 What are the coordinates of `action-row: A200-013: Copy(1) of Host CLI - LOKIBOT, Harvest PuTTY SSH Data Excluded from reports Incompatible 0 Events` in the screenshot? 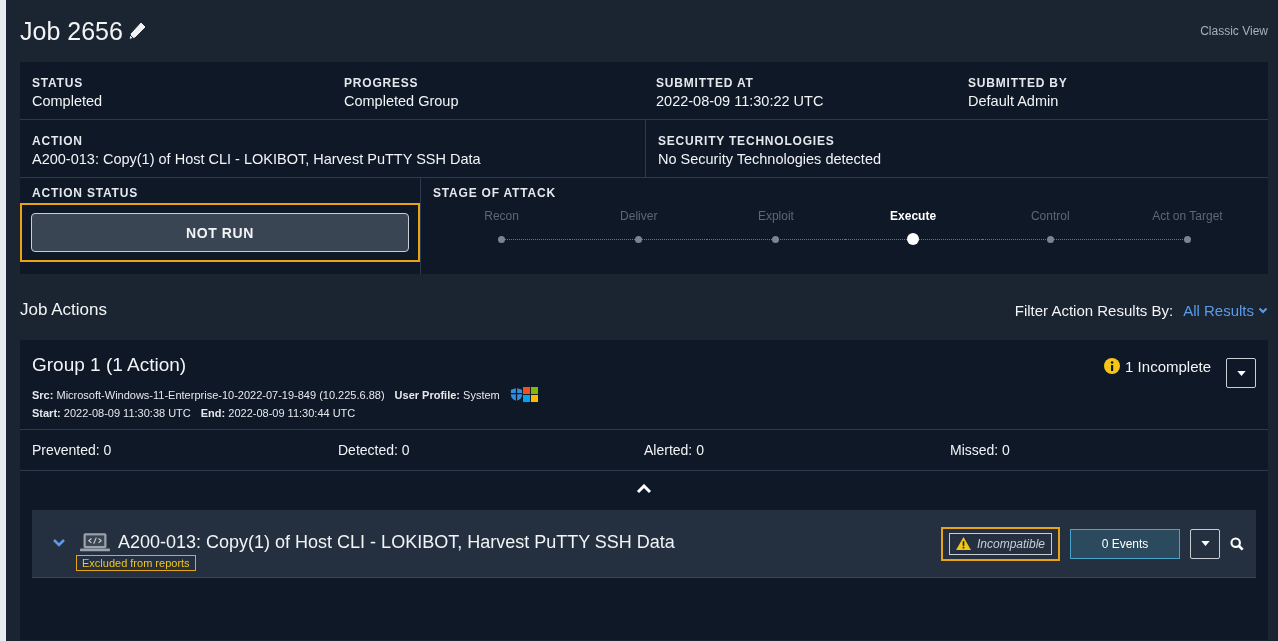 It's located at (644, 544).